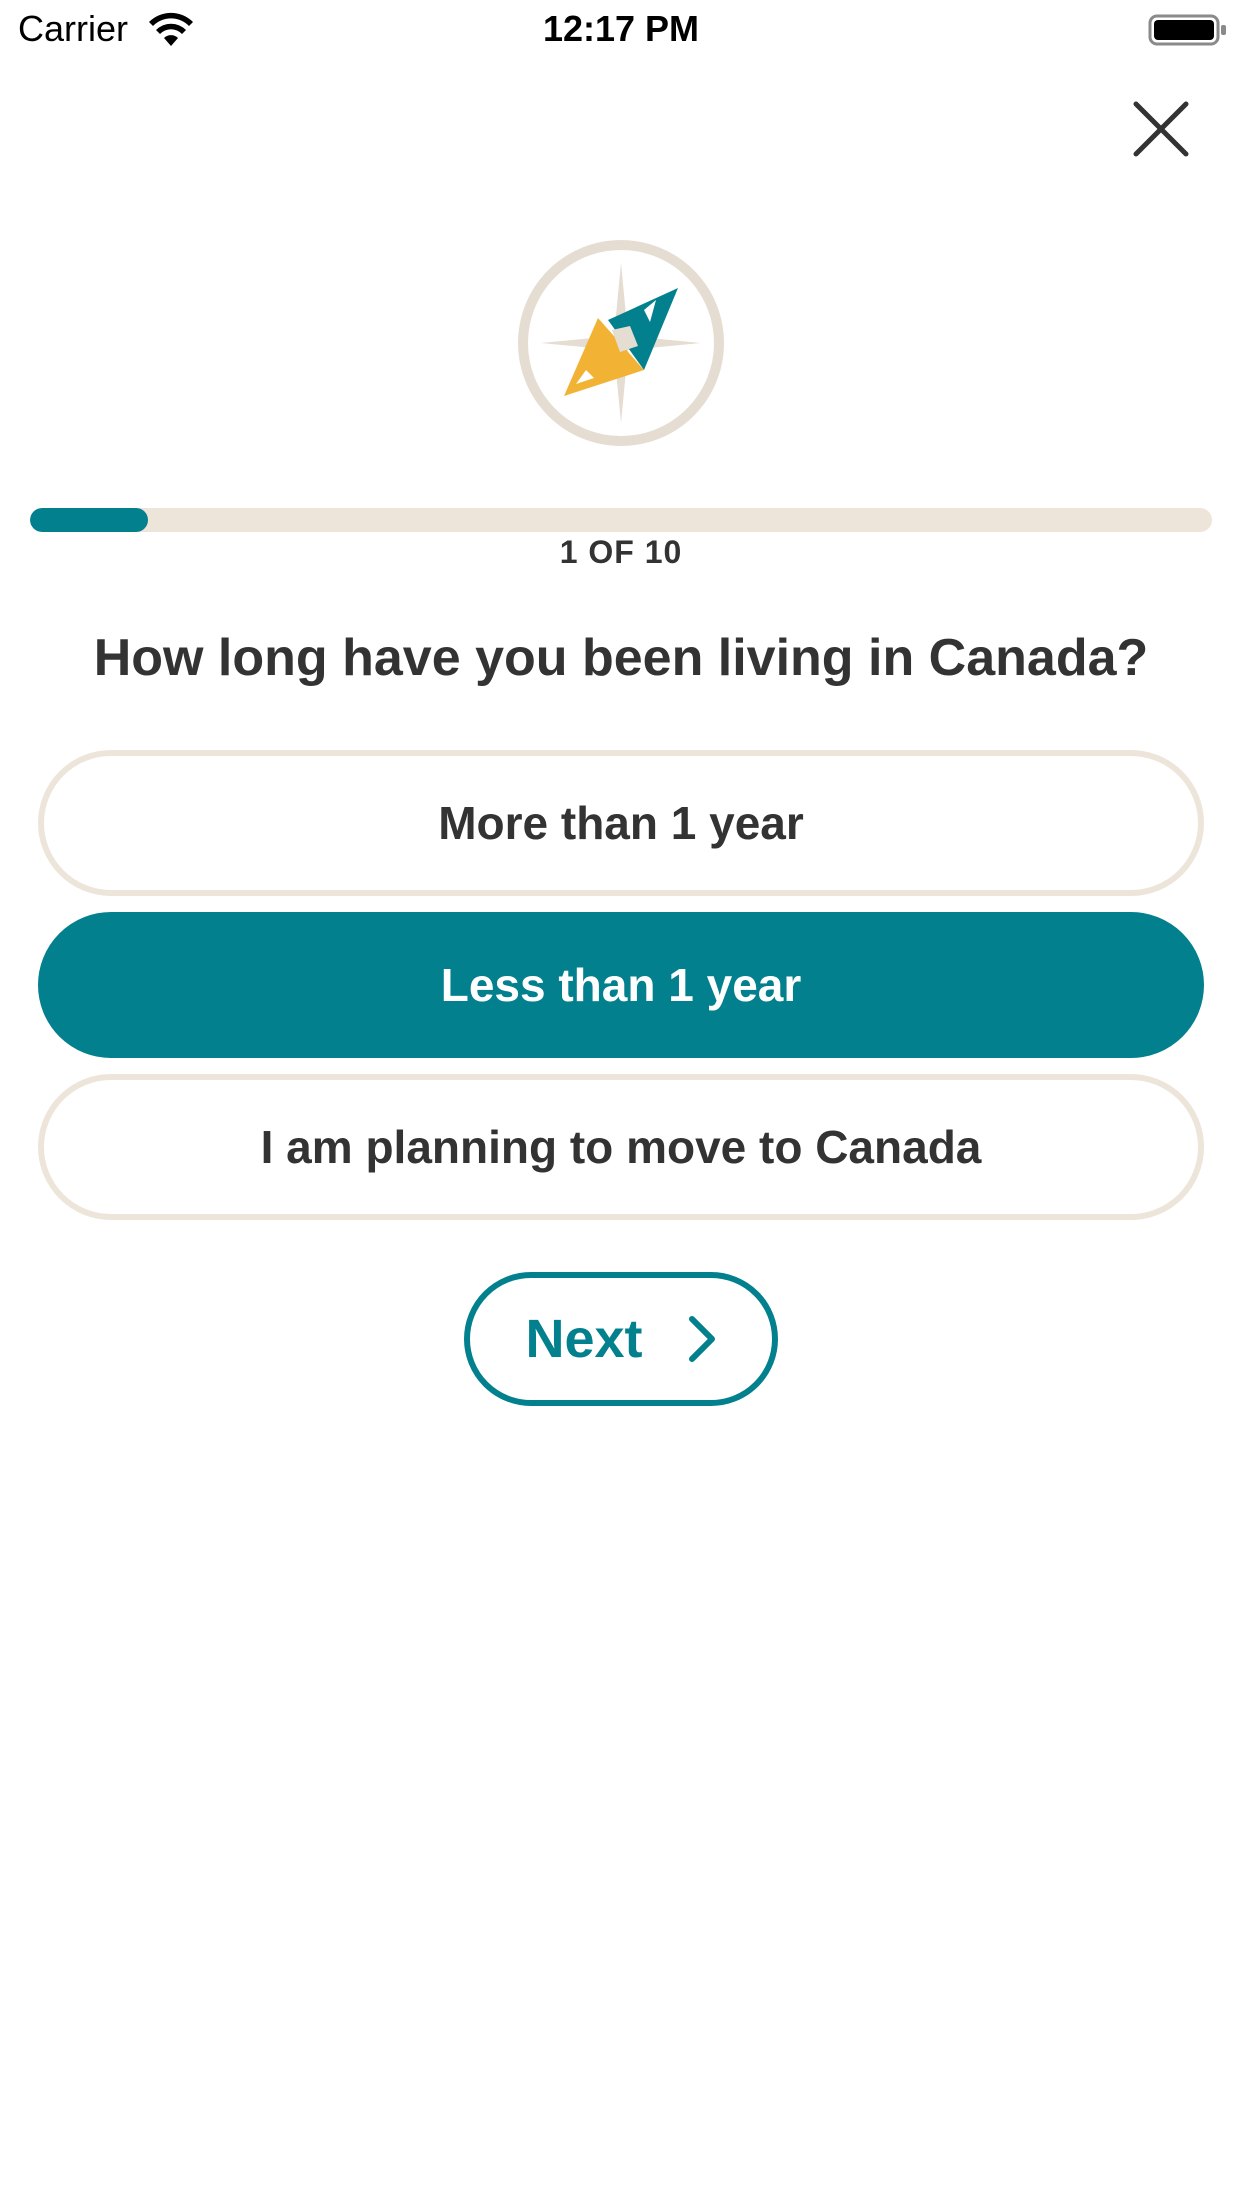 This screenshot has width=1242, height=2208. I want to click on status-bar: Carrier 12:17 PM, so click(621, 30).